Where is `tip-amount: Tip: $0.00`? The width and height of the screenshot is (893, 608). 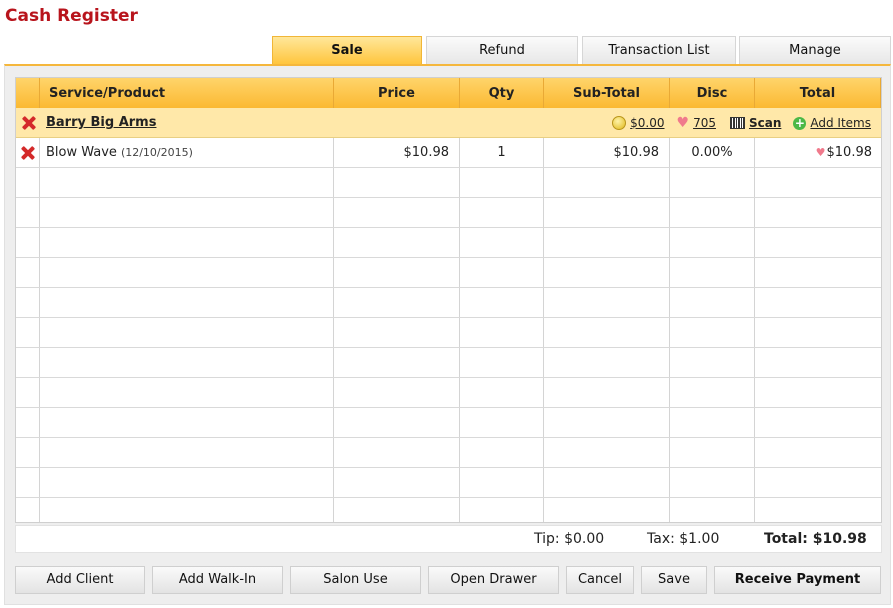
tip-amount: Tip: $0.00 is located at coordinates (569, 539).